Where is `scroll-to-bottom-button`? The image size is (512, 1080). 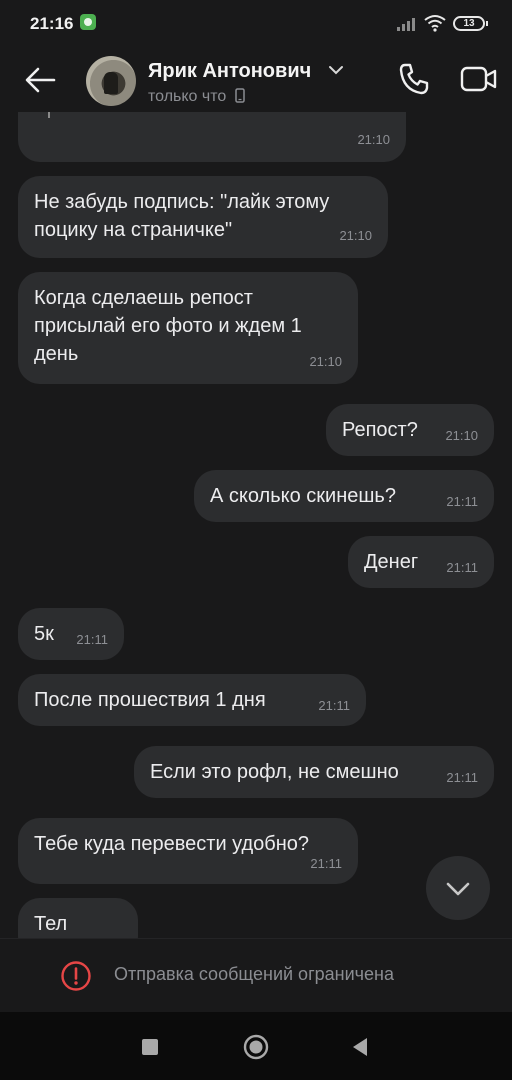 scroll-to-bottom-button is located at coordinates (458, 888).